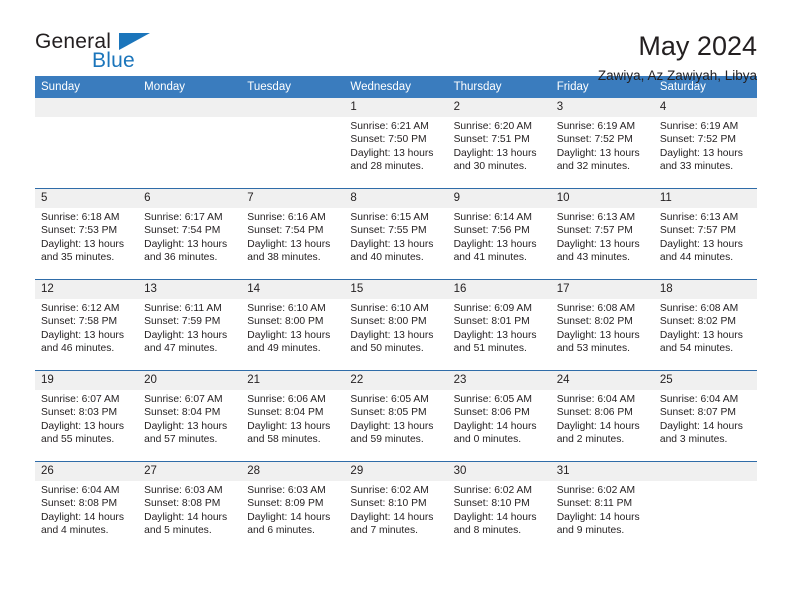  What do you see at coordinates (499, 471) in the screenshot?
I see `day-number: 30` at bounding box center [499, 471].